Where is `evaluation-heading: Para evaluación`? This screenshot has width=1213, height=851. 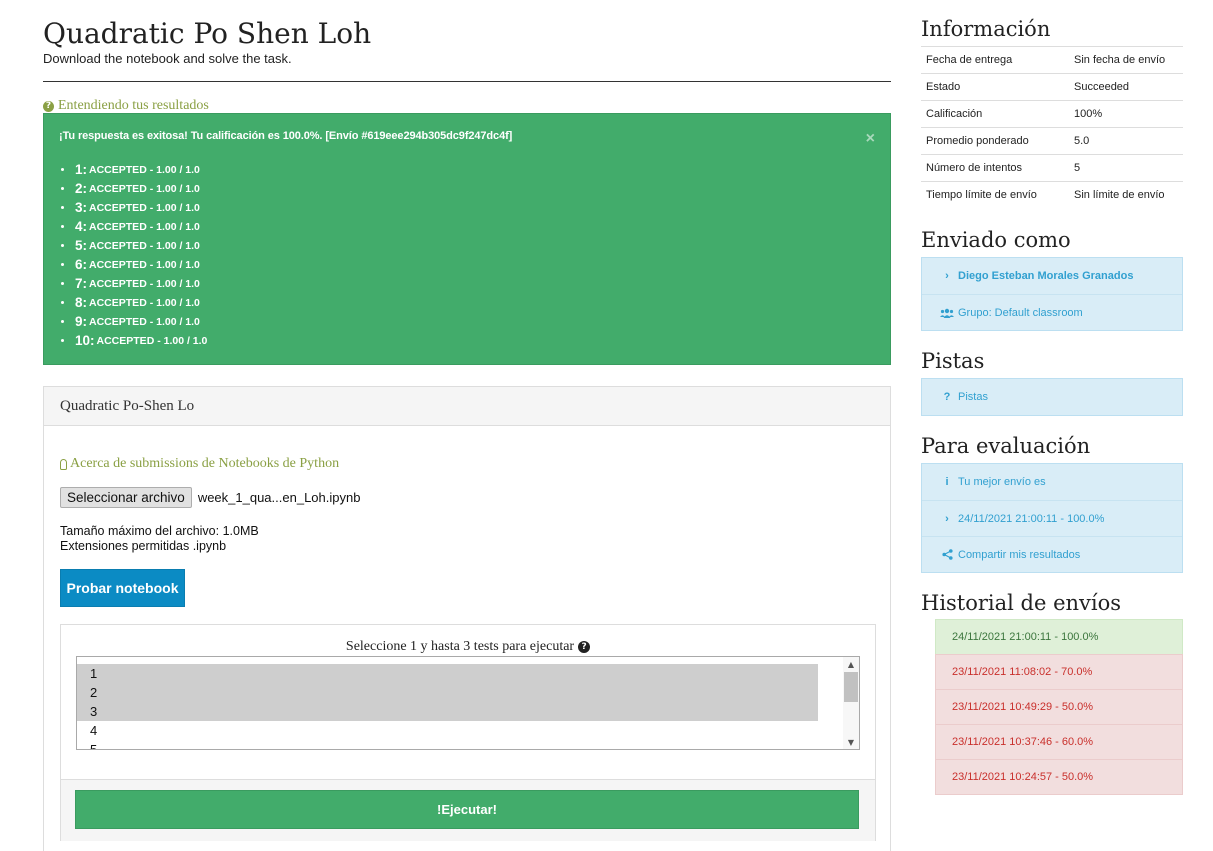
evaluation-heading: Para evaluación is located at coordinates (1006, 446).